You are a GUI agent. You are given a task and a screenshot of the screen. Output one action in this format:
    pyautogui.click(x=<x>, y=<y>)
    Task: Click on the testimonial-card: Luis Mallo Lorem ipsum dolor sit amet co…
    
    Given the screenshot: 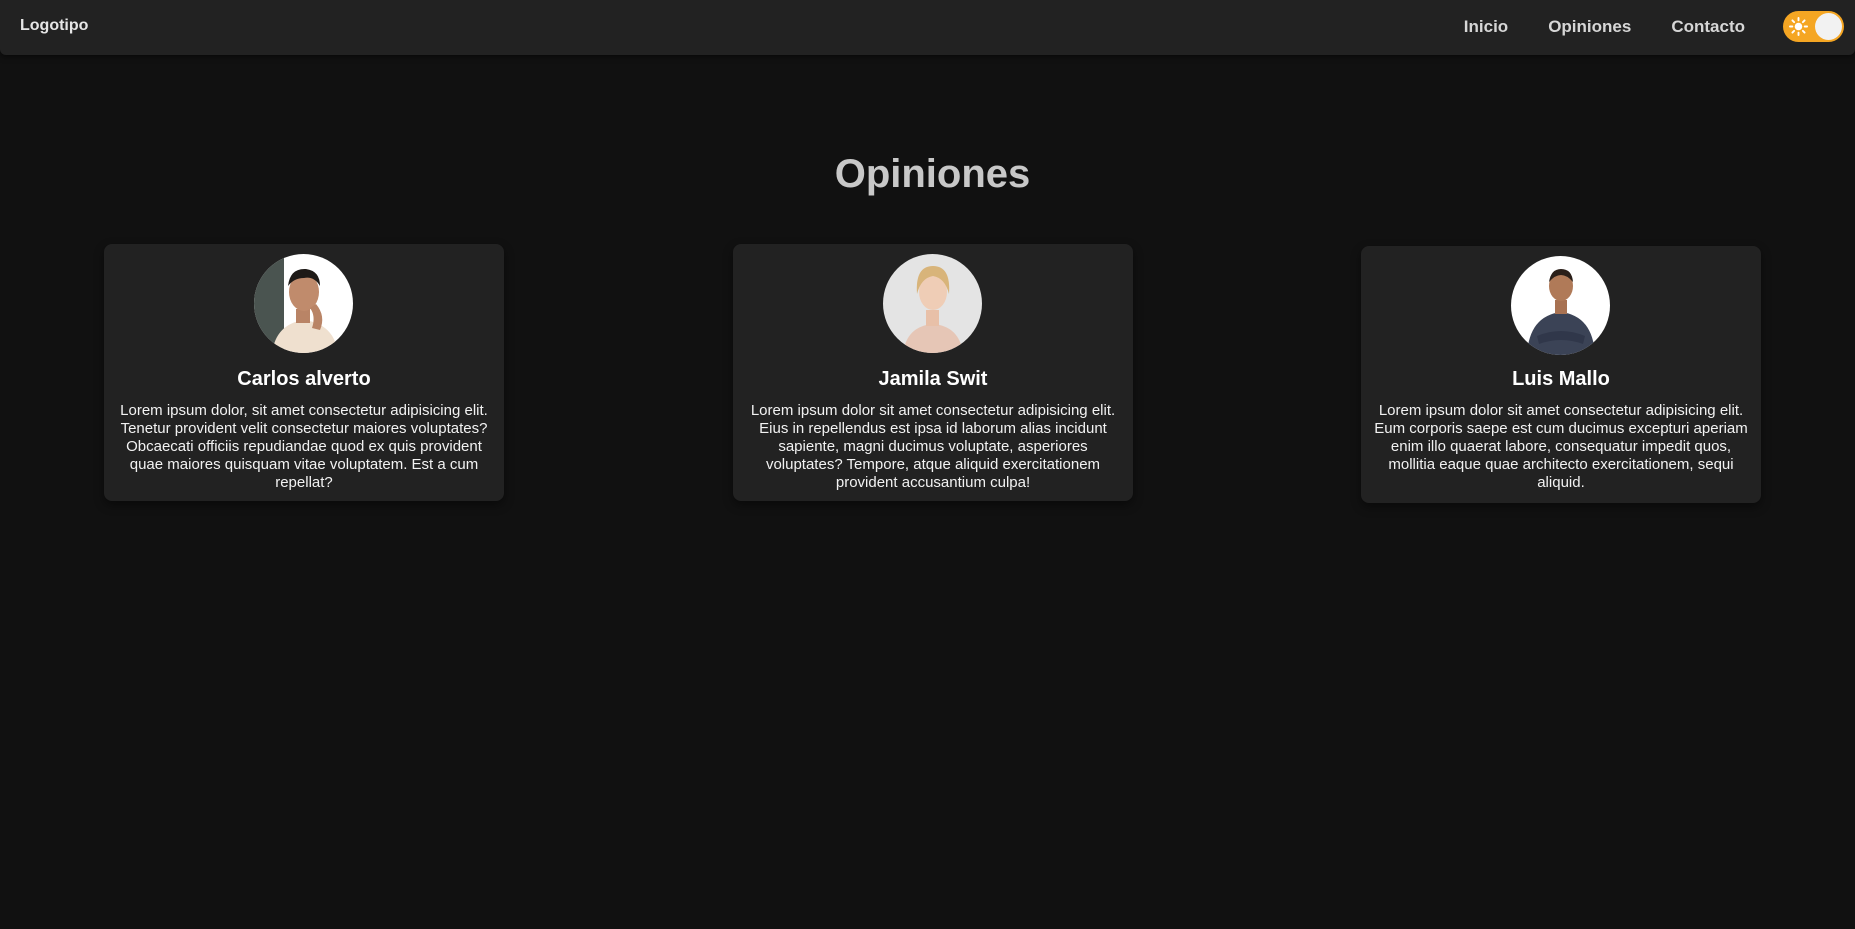 What is the action you would take?
    pyautogui.click(x=1561, y=374)
    